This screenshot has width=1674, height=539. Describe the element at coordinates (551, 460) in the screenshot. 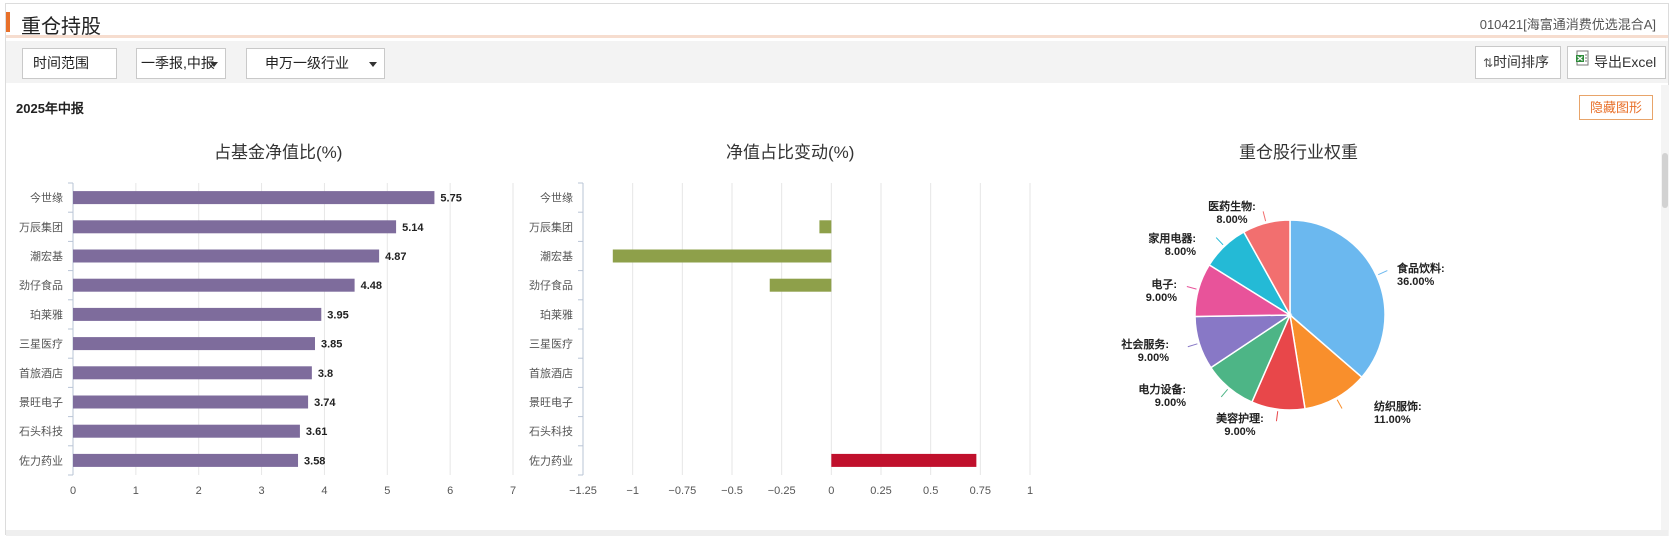

I see `nav-change-category-label: 佐力药业` at that location.